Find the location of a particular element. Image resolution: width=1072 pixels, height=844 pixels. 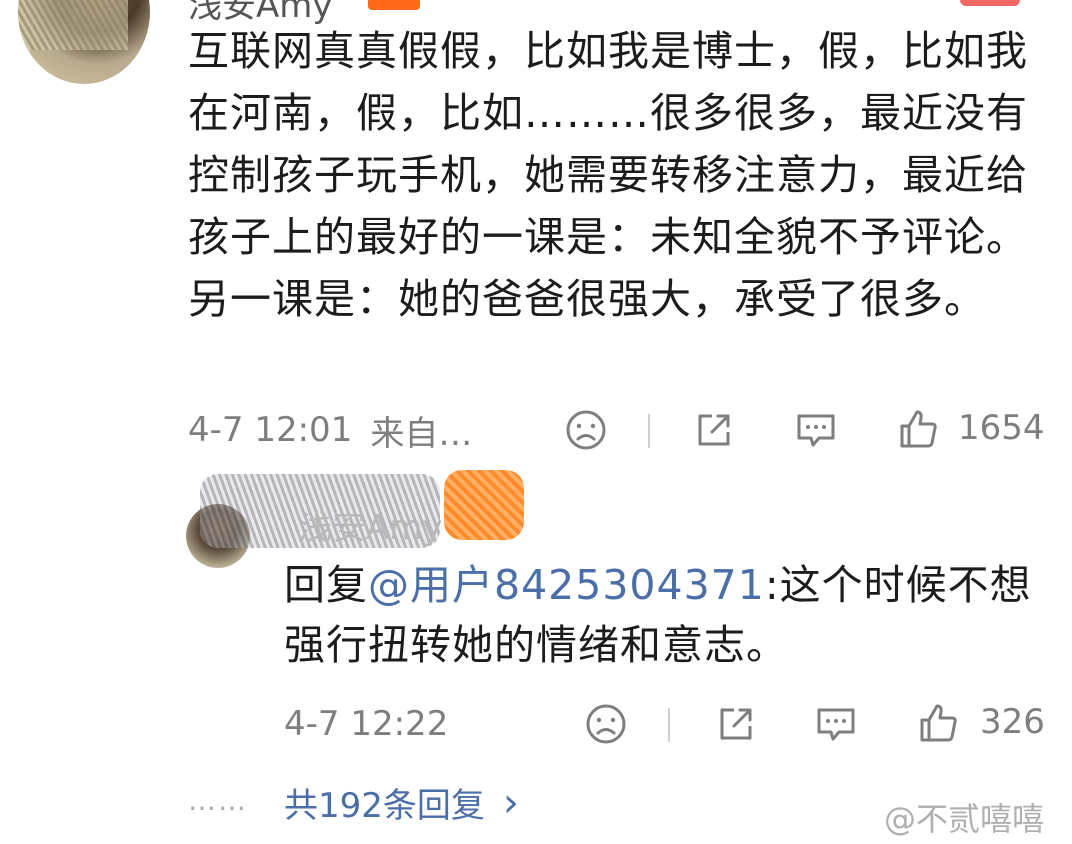

reply-time: 4-7 12:22 is located at coordinates (366, 724).